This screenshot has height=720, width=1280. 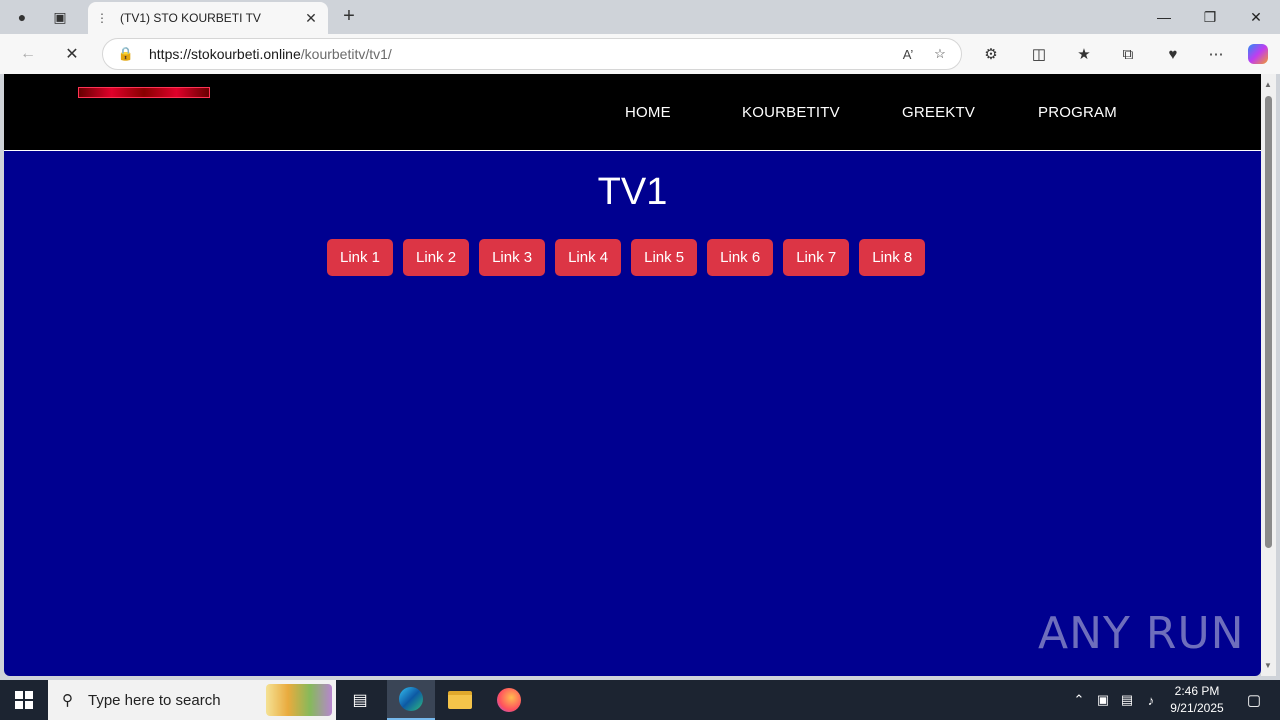 What do you see at coordinates (1197, 708) in the screenshot?
I see `clock-date: 9/21/2025` at bounding box center [1197, 708].